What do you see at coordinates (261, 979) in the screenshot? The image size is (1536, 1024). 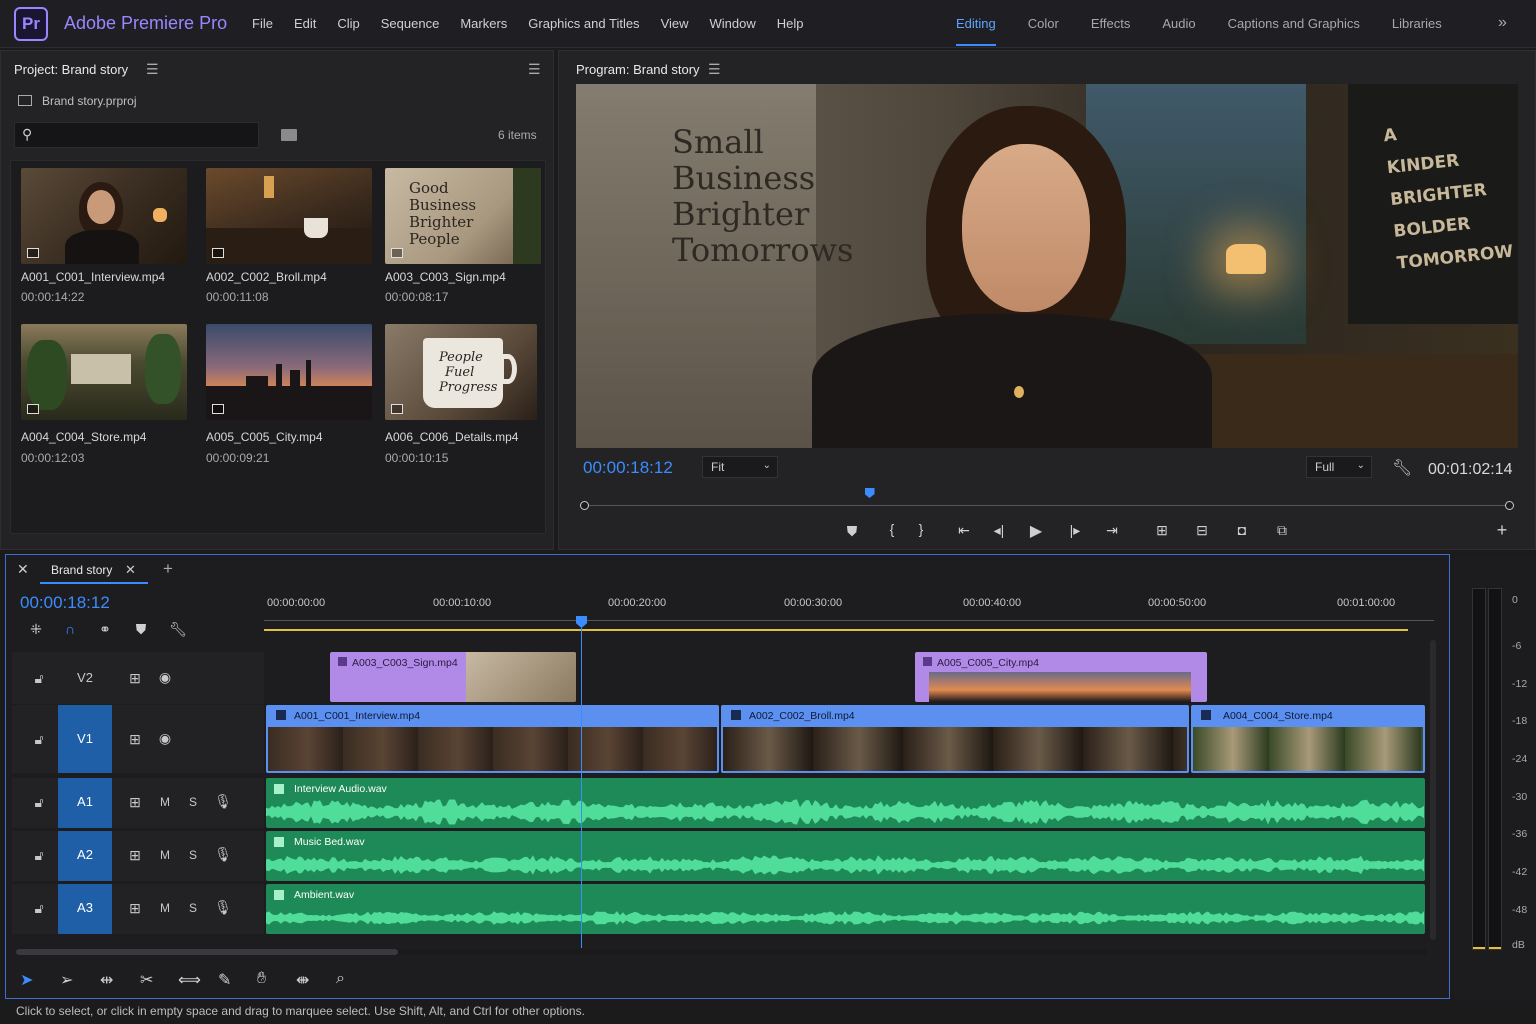 I see `hand-tool-icon: ✋︎` at bounding box center [261, 979].